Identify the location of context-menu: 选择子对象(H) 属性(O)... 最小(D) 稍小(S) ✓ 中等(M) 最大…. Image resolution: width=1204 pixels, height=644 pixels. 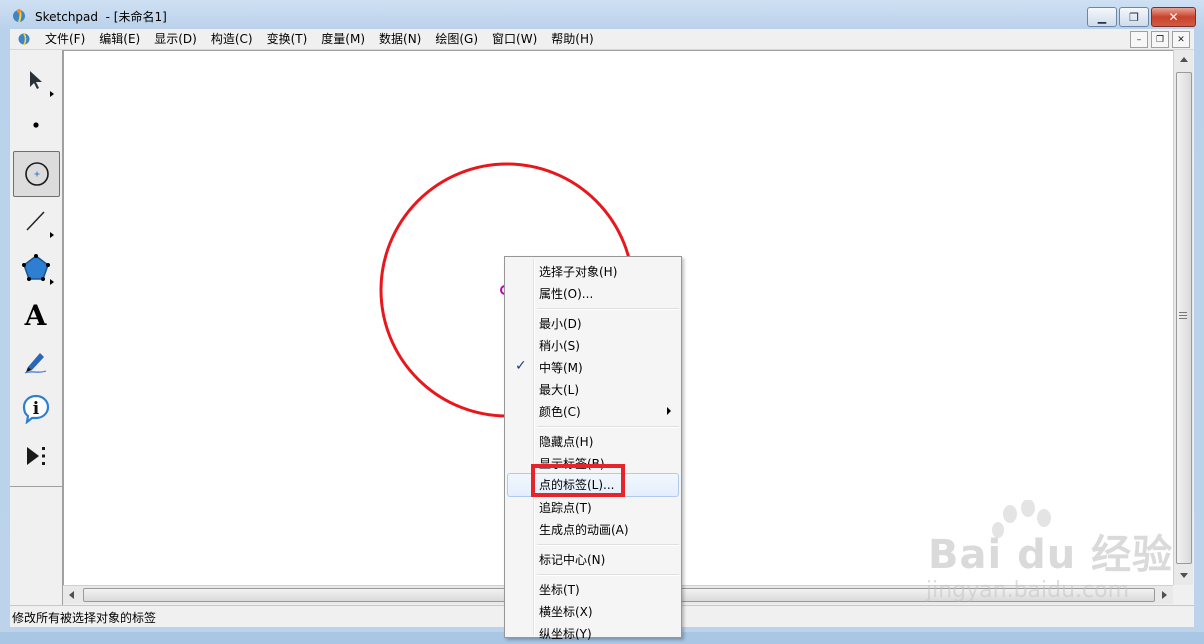
(593, 448).